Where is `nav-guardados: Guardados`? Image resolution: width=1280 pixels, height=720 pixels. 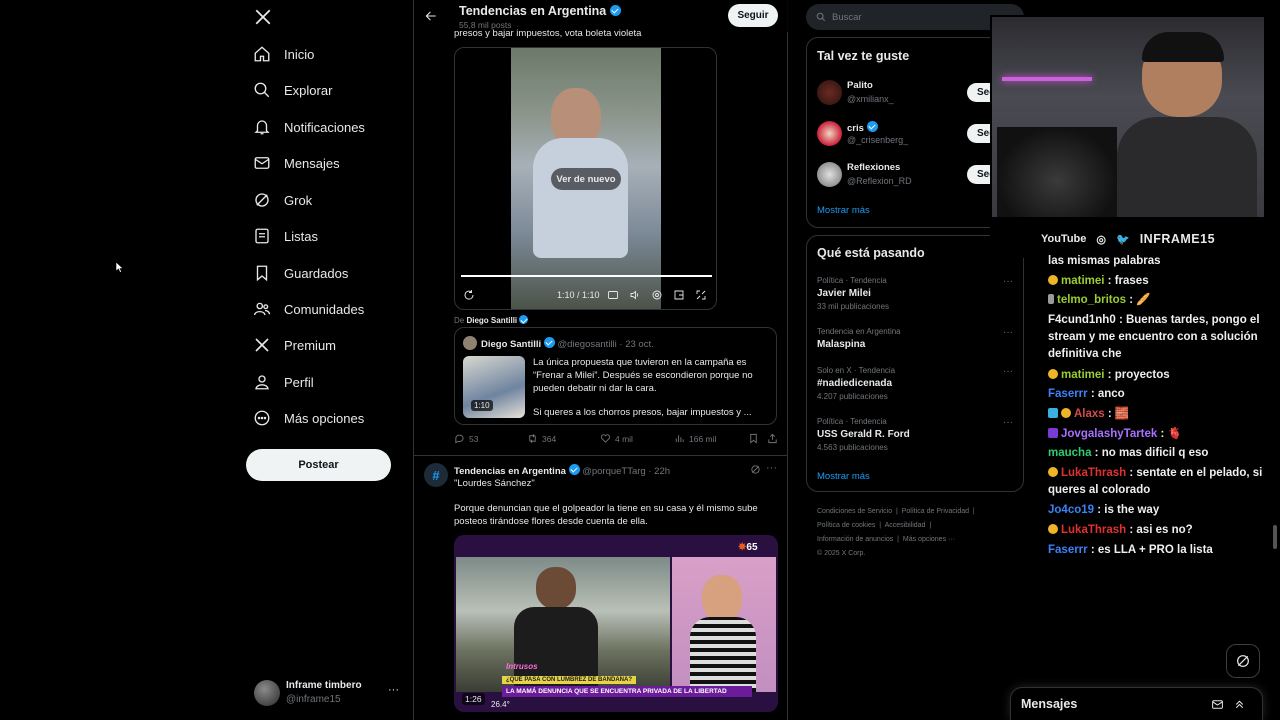 nav-guardados: Guardados is located at coordinates (300, 273).